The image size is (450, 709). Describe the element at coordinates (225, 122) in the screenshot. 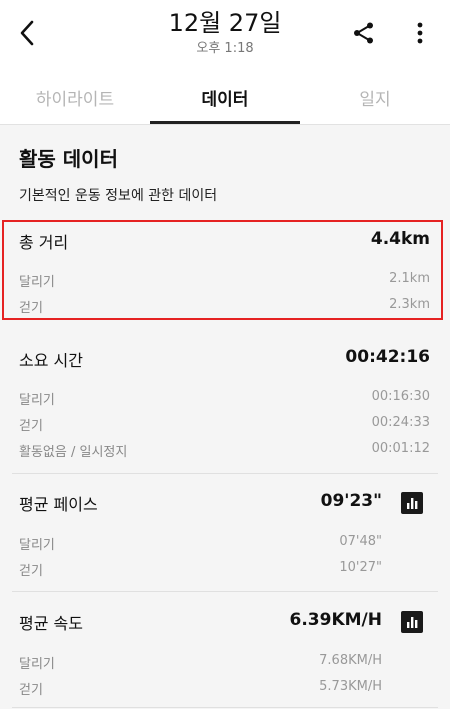

I see `active-tab-indicator` at that location.